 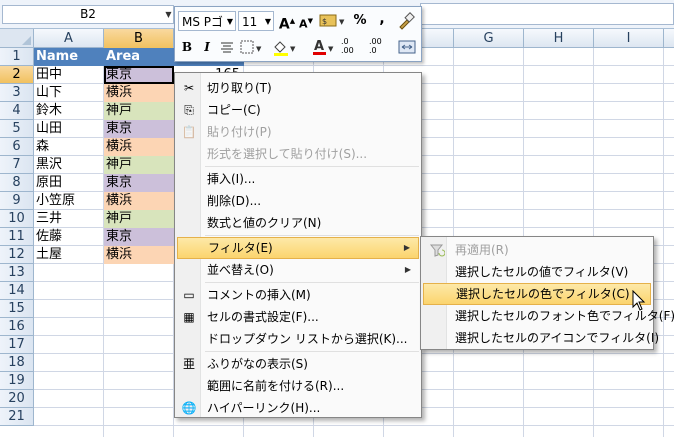 I want to click on menu-item-12: 亜ふりがなの表示(S), so click(x=298, y=364).